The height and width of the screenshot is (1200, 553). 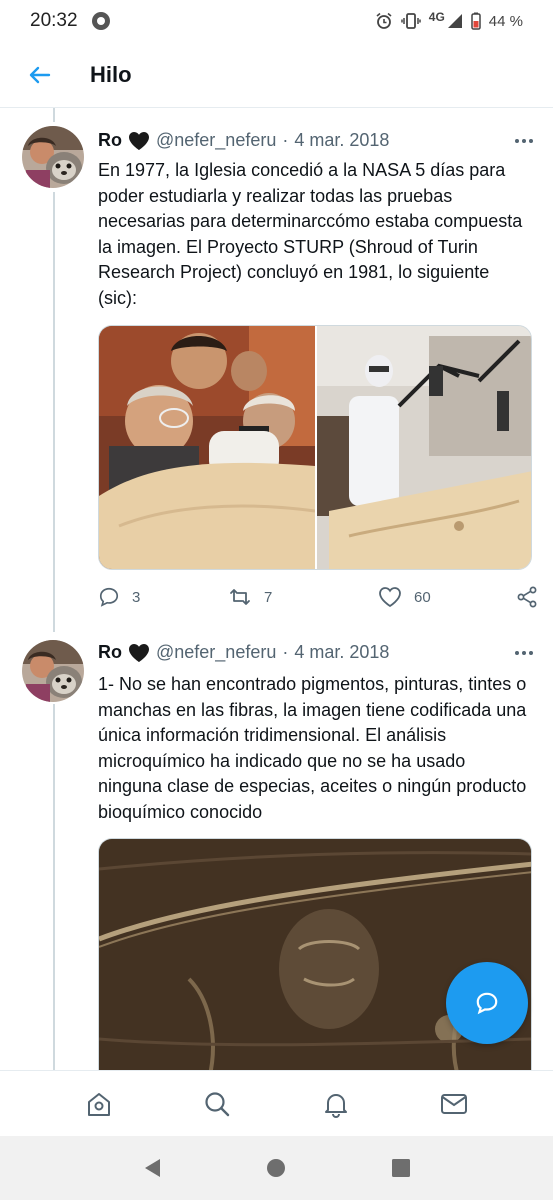 I want to click on status-indicators: 4G 44 %, so click(x=449, y=20).